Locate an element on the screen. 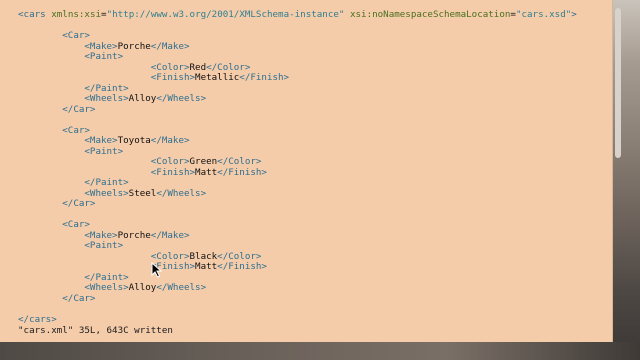 This screenshot has height=360, width=640. code-line: </cars> is located at coordinates (297, 319).